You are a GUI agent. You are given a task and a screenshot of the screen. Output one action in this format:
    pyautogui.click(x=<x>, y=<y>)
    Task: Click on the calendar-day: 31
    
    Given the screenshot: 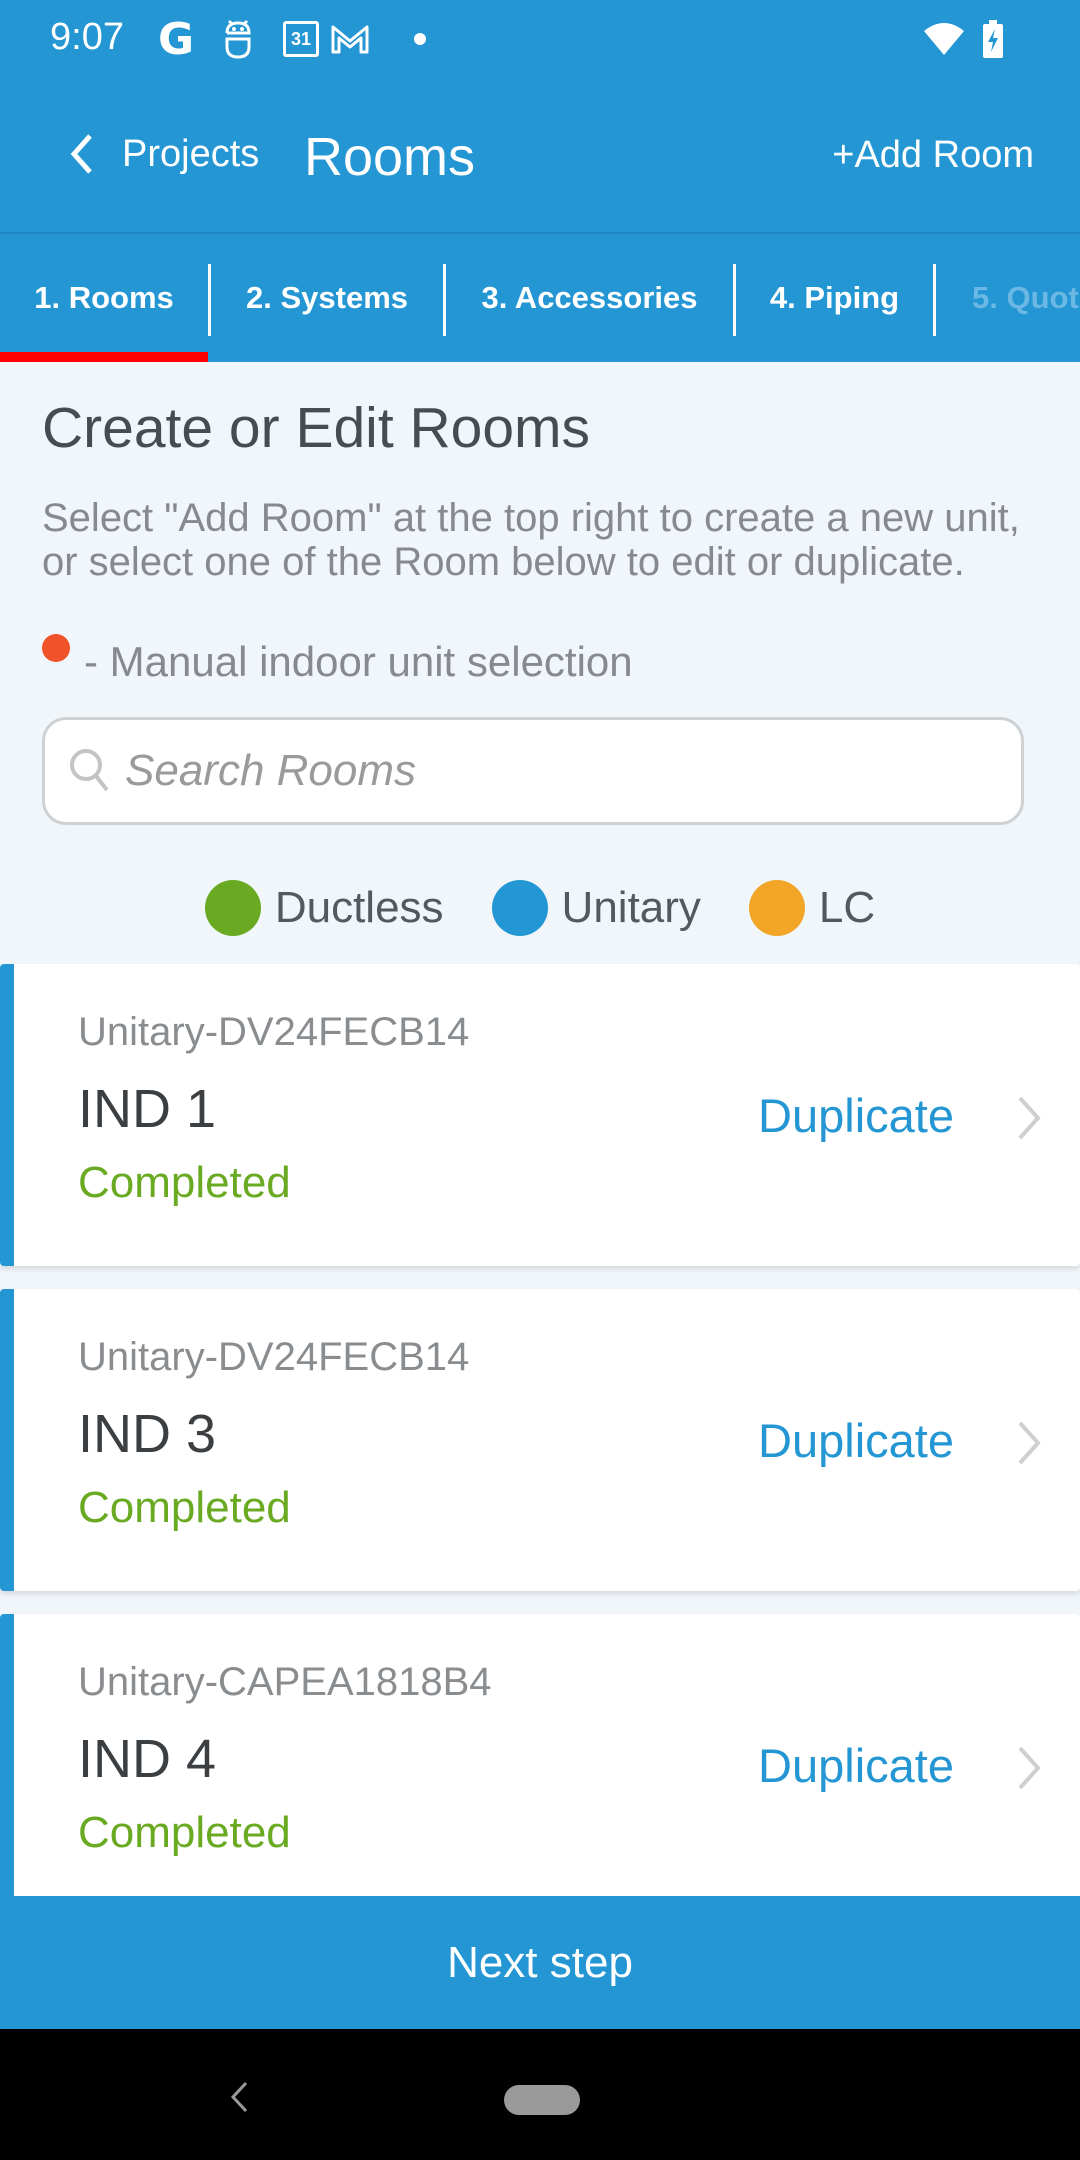 What is the action you would take?
    pyautogui.click(x=301, y=39)
    